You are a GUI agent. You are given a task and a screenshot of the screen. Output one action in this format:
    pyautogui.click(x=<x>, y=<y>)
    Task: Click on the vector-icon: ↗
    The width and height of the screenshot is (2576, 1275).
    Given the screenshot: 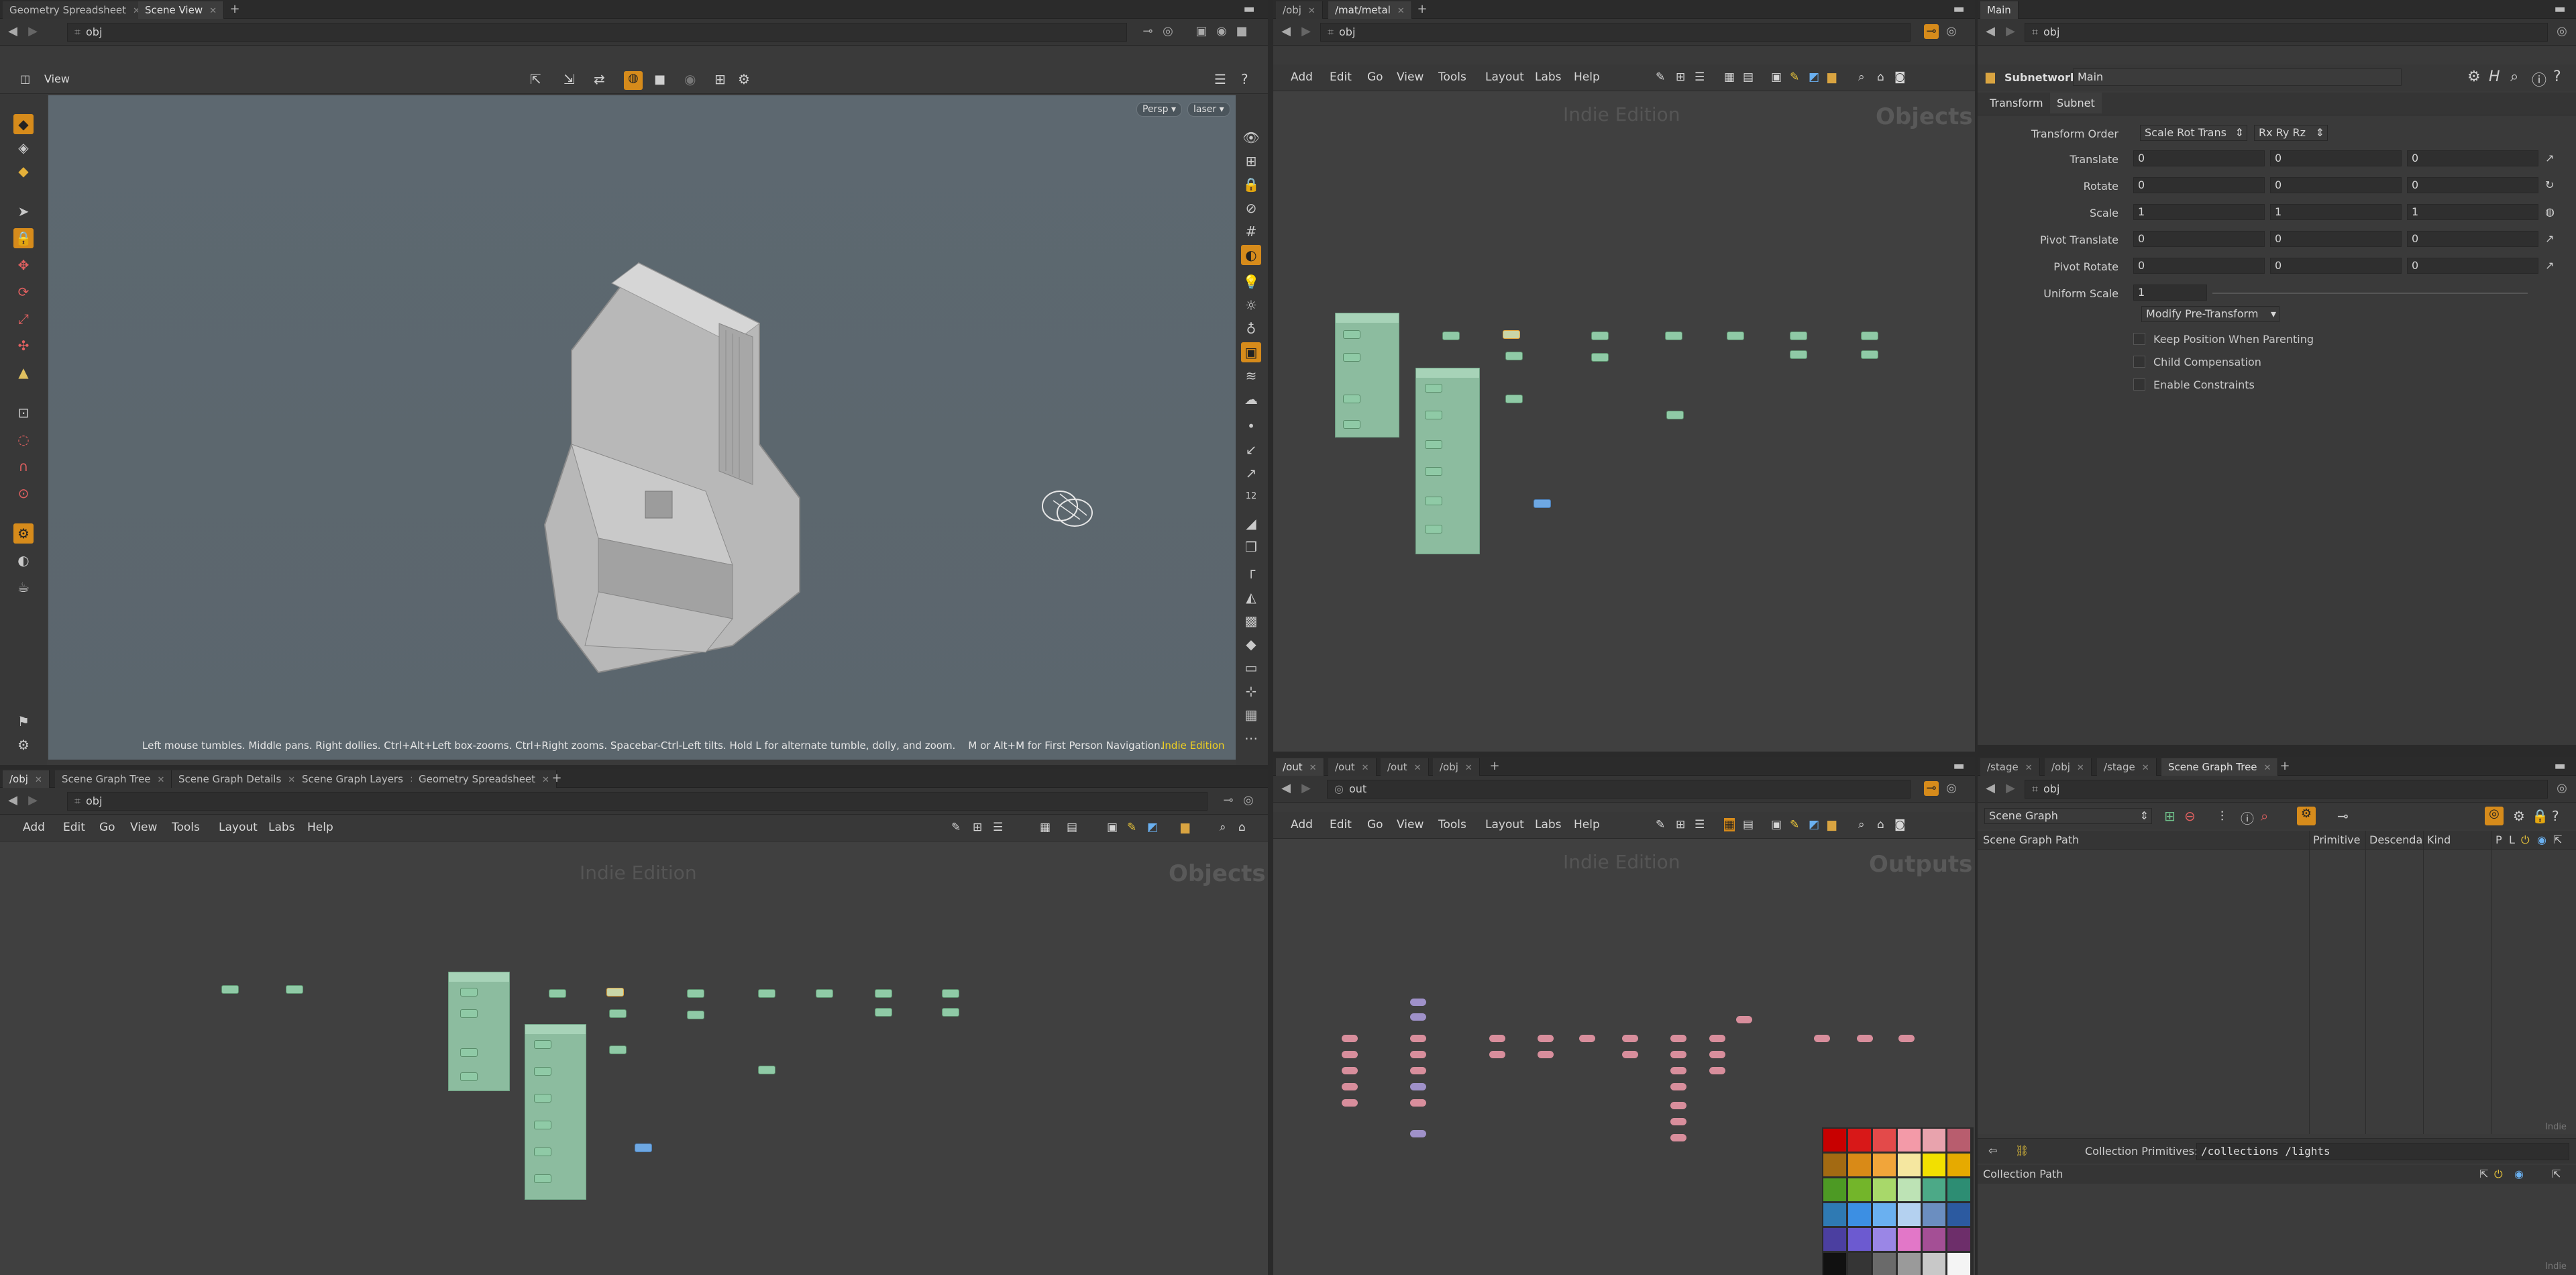 What is the action you would take?
    pyautogui.click(x=1251, y=473)
    